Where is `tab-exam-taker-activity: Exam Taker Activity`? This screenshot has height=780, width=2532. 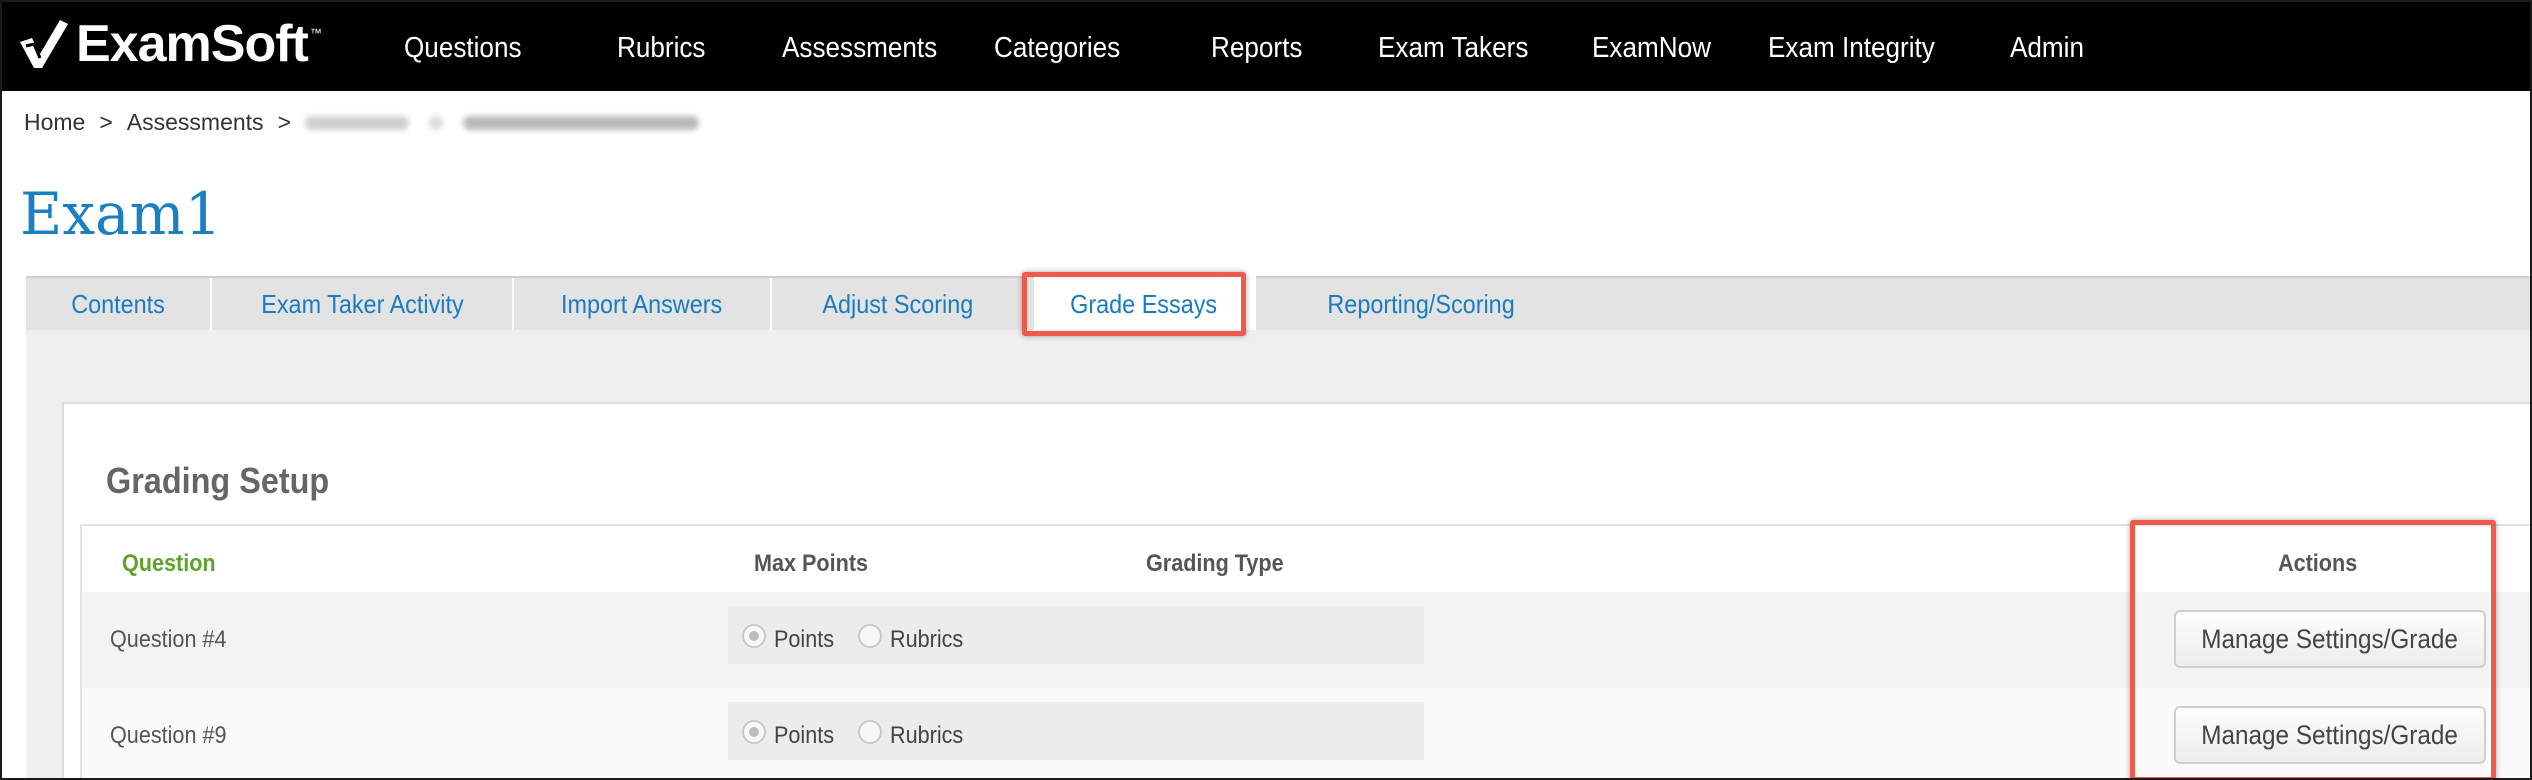
tab-exam-taker-activity: Exam Taker Activity is located at coordinates (363, 304).